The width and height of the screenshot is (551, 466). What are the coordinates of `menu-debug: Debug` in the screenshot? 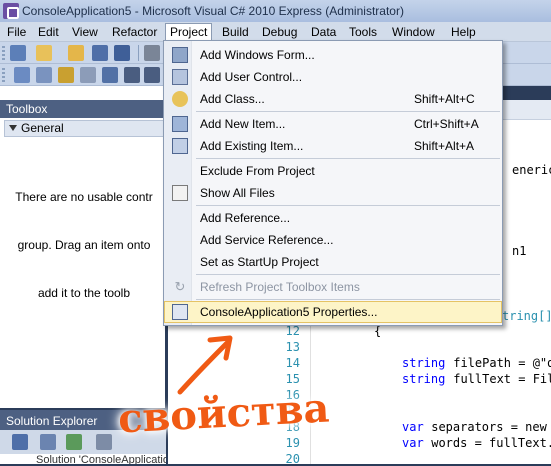 It's located at (279, 32).